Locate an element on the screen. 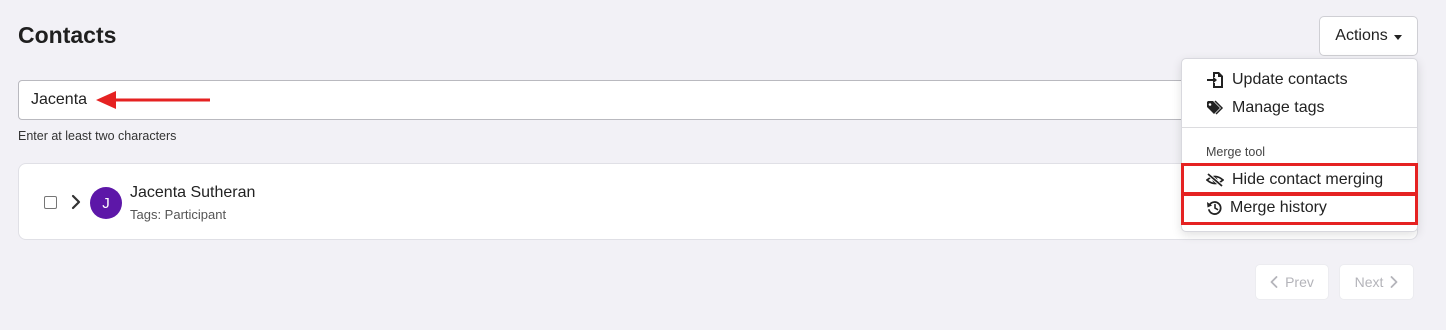  avatar: J is located at coordinates (106, 203).